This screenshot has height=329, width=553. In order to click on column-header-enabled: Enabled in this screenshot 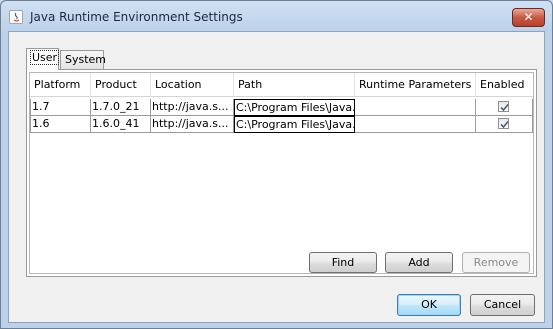, I will do `click(504, 84)`.